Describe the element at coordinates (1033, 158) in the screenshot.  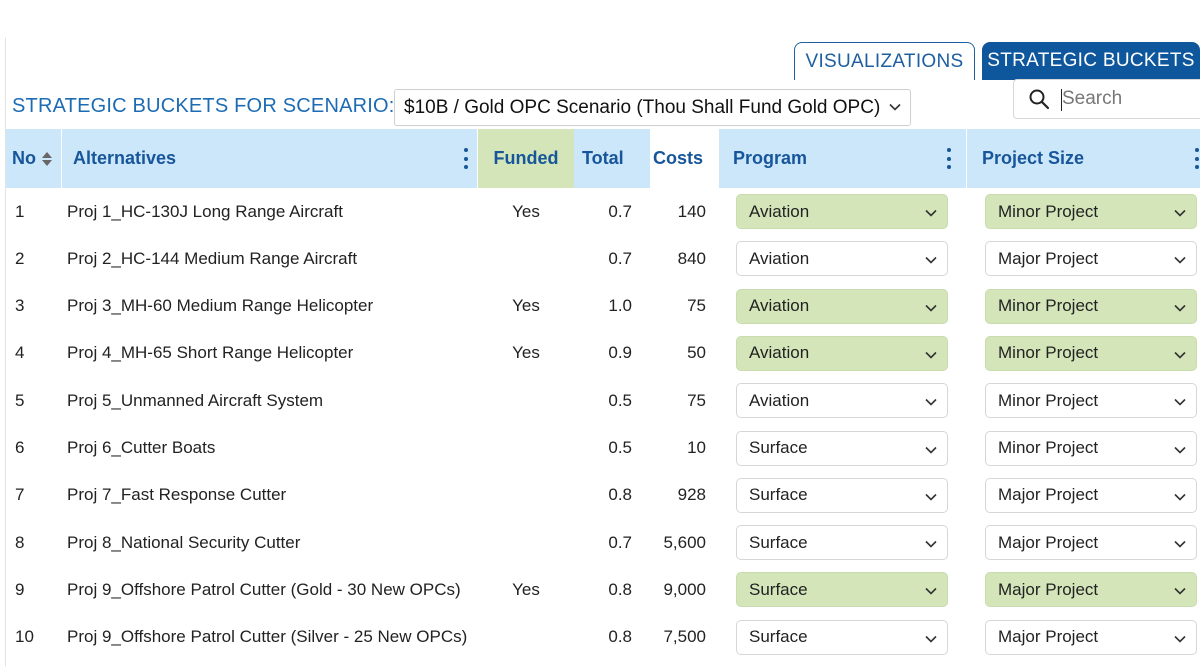
I see `column-header-project-size-label: Project Size` at that location.